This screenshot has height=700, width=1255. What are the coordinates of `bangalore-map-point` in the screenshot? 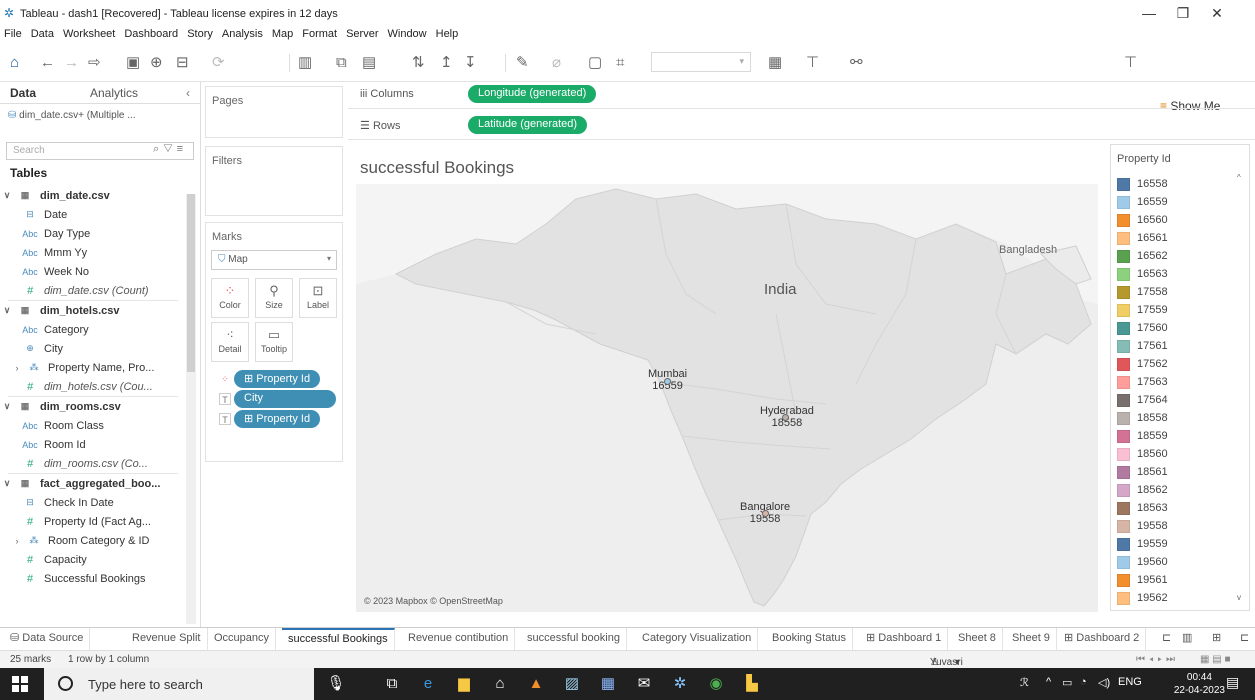 It's located at (765, 513).